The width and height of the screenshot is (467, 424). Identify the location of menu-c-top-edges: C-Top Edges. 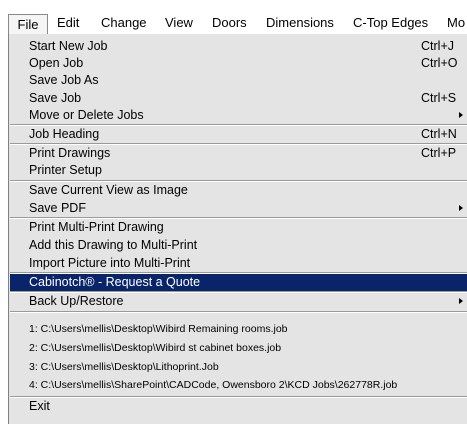
(390, 23).